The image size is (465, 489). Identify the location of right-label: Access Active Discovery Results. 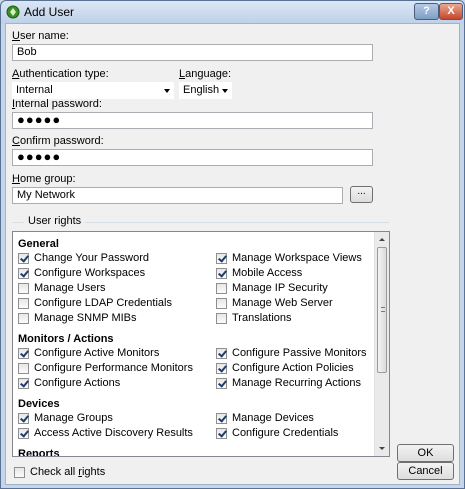
(113, 433).